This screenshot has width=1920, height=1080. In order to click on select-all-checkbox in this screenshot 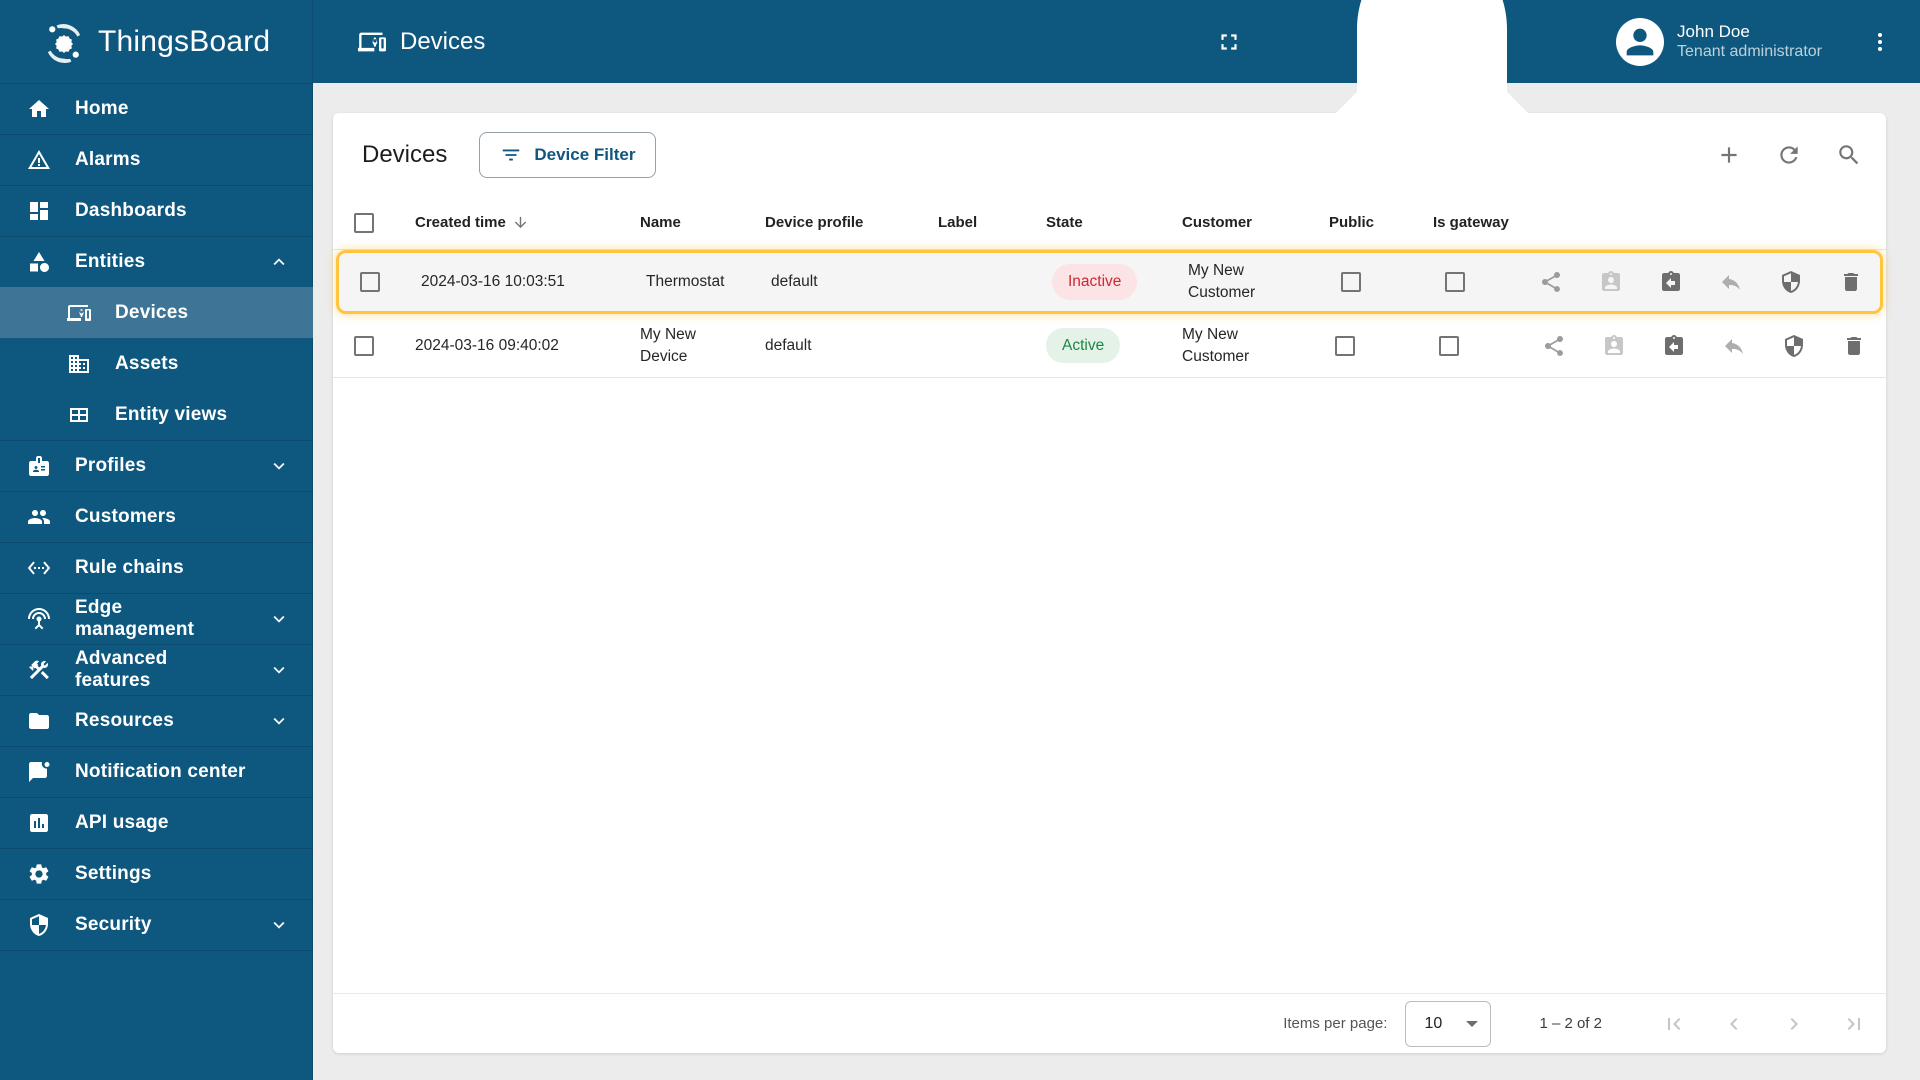, I will do `click(364, 222)`.